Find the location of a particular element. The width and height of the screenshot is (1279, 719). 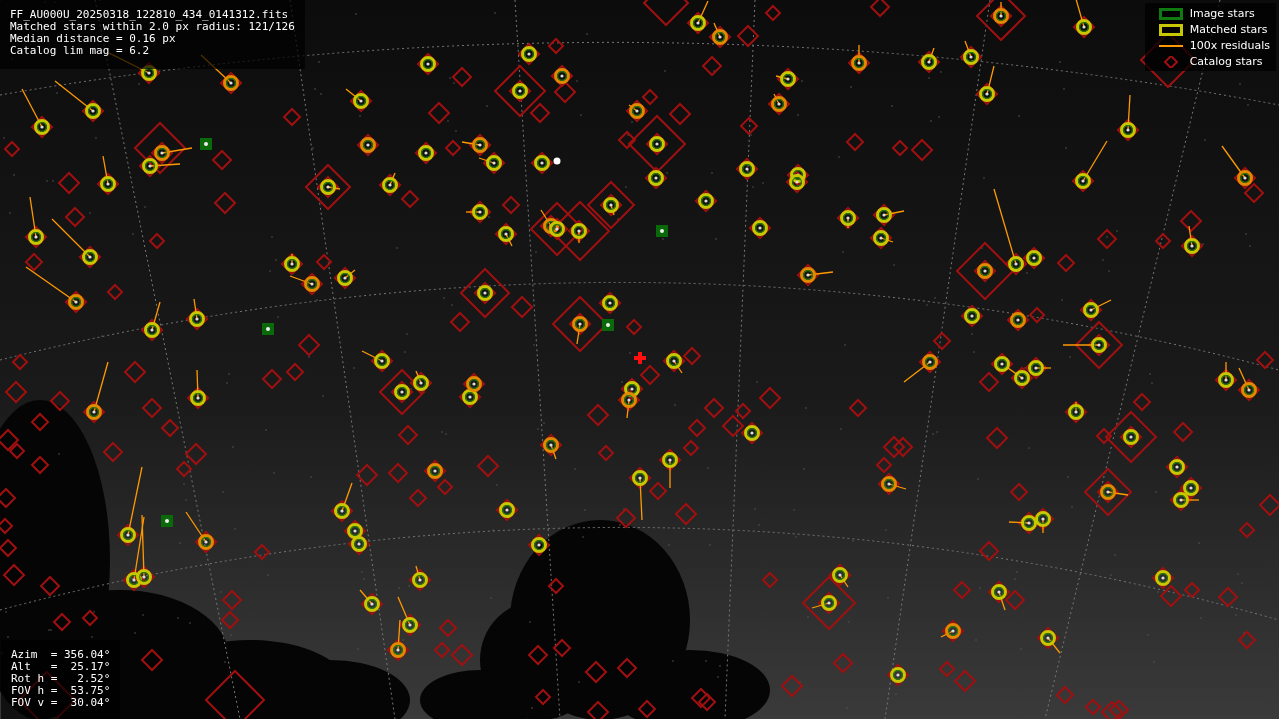

legend-label: 100x residuals is located at coordinates (1229, 45).